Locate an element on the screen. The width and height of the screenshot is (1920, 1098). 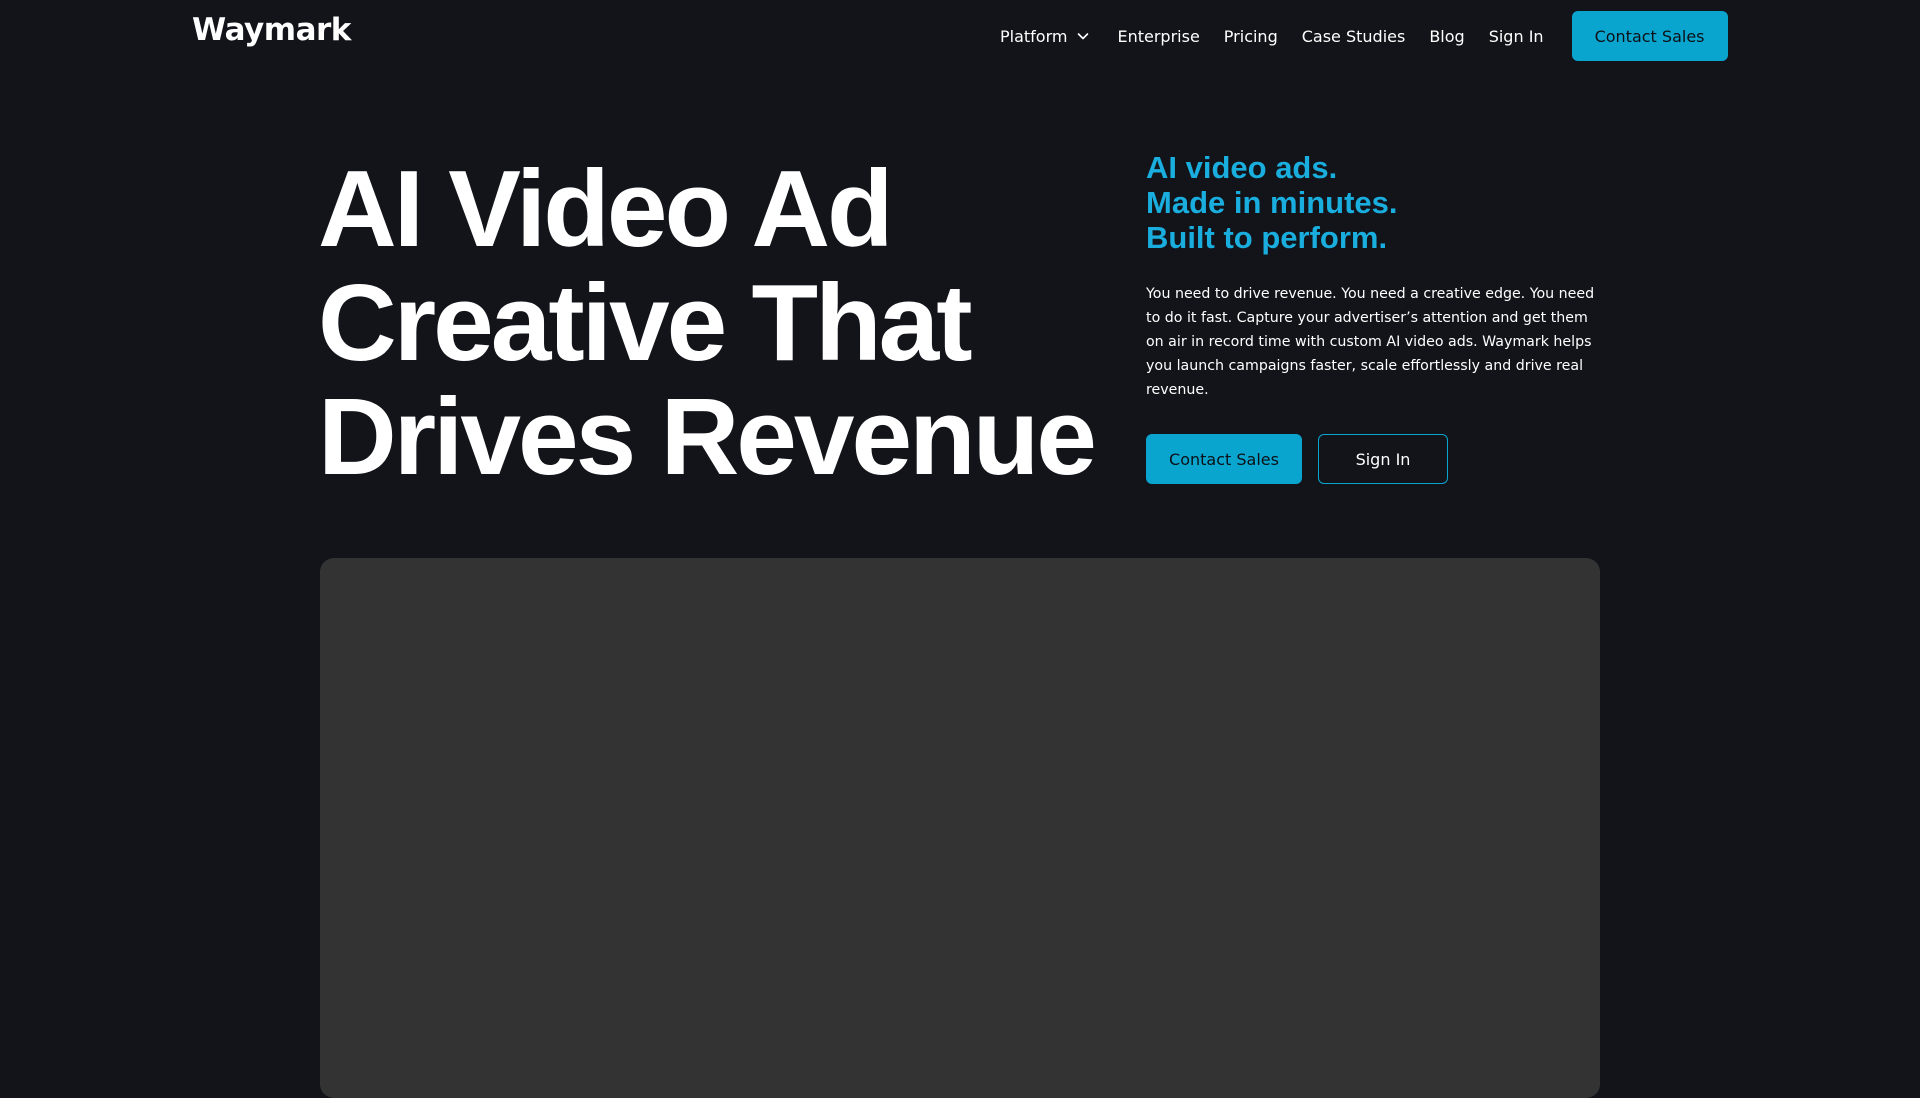
hero-tagline-line: AI video ads. is located at coordinates (1242, 167).